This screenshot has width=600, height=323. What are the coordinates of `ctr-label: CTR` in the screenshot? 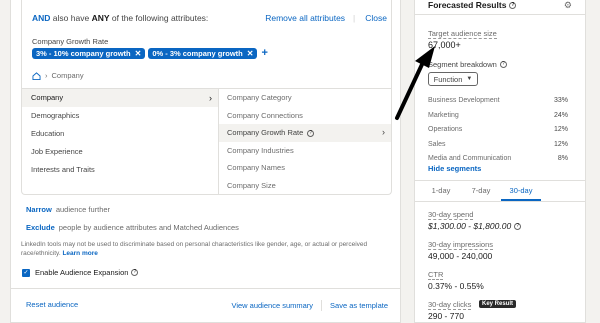 It's located at (436, 275).